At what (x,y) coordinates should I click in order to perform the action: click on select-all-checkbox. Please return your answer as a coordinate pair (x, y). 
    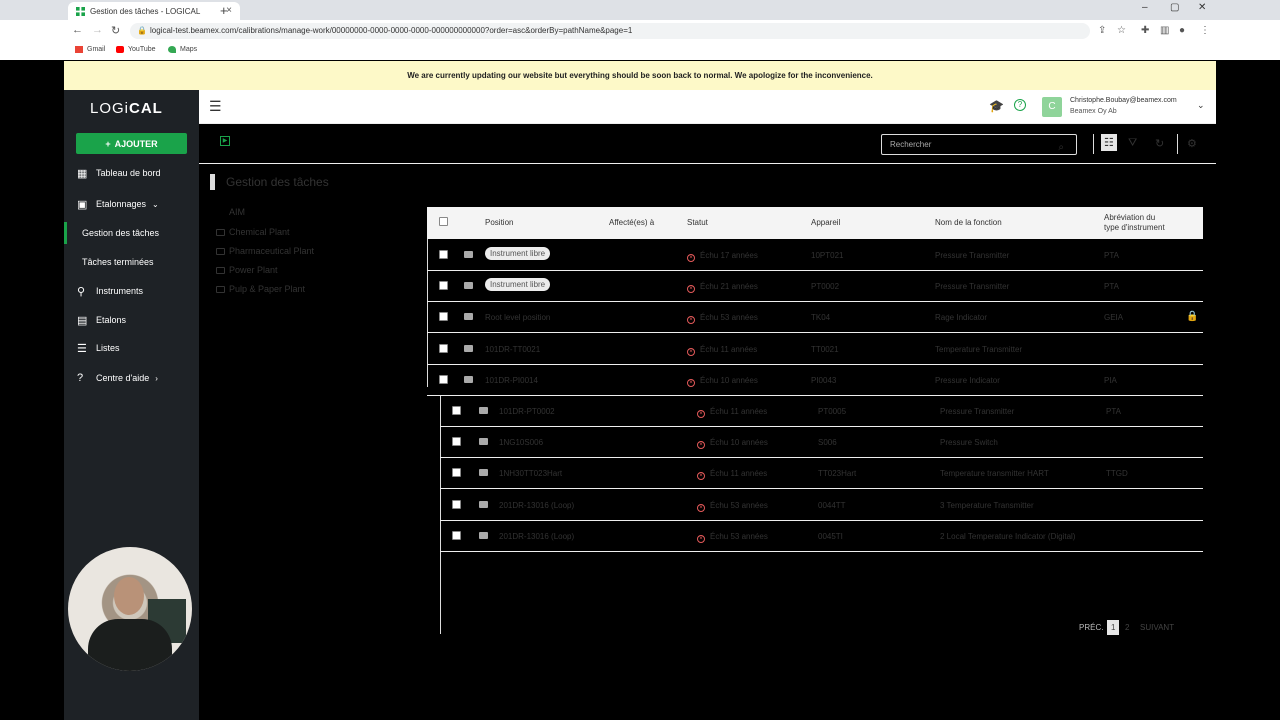
    Looking at the image, I should click on (443, 221).